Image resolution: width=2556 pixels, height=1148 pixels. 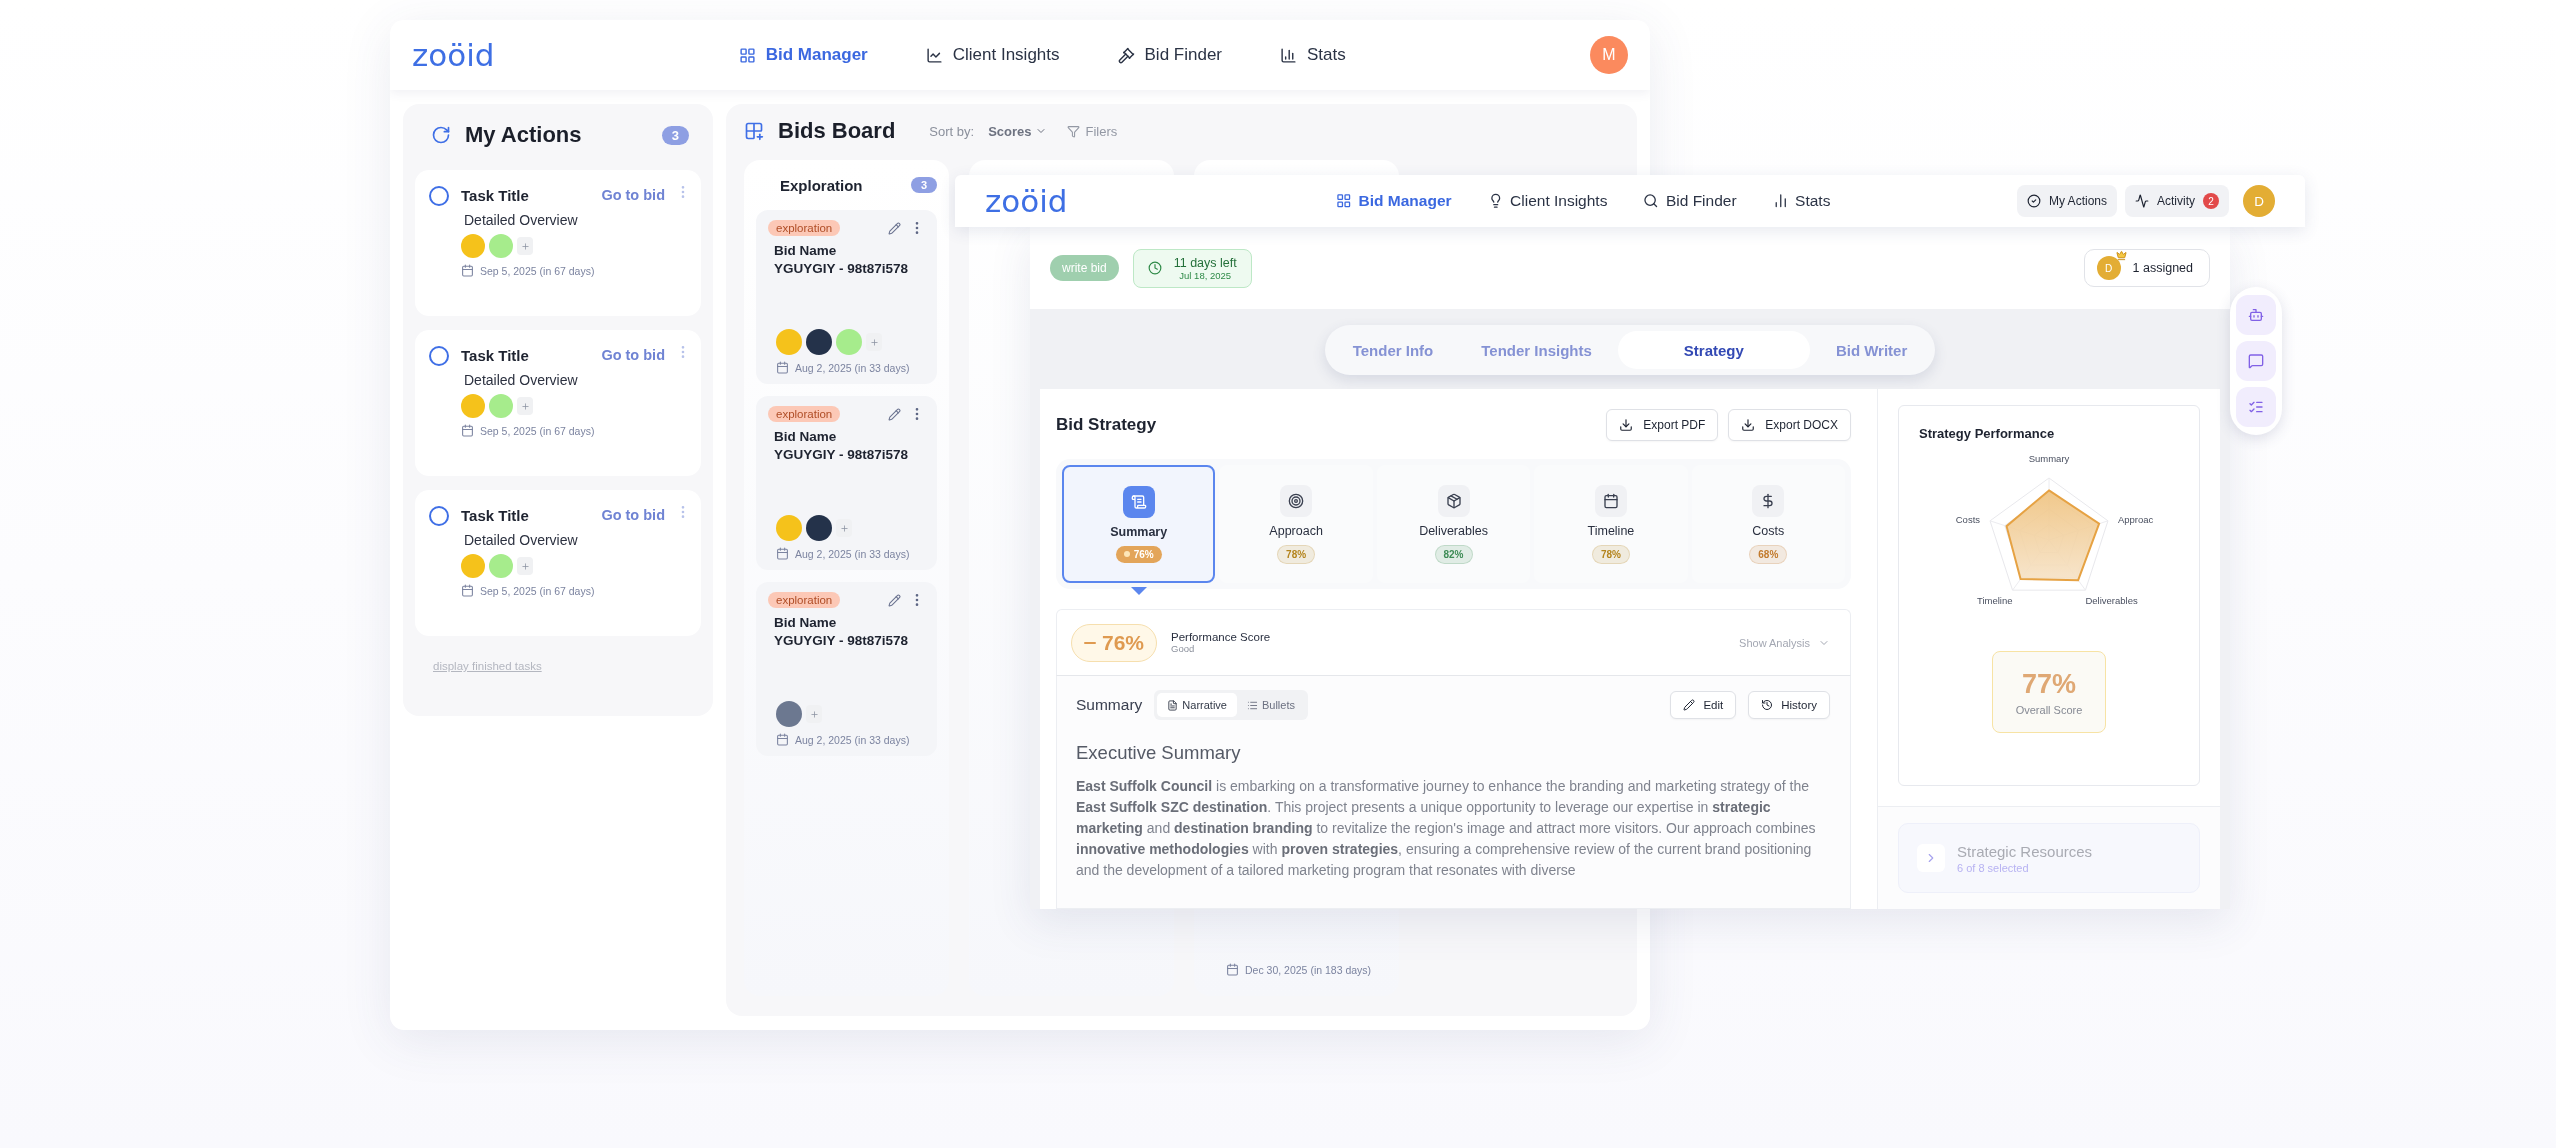 I want to click on robot-button, so click(x=2256, y=315).